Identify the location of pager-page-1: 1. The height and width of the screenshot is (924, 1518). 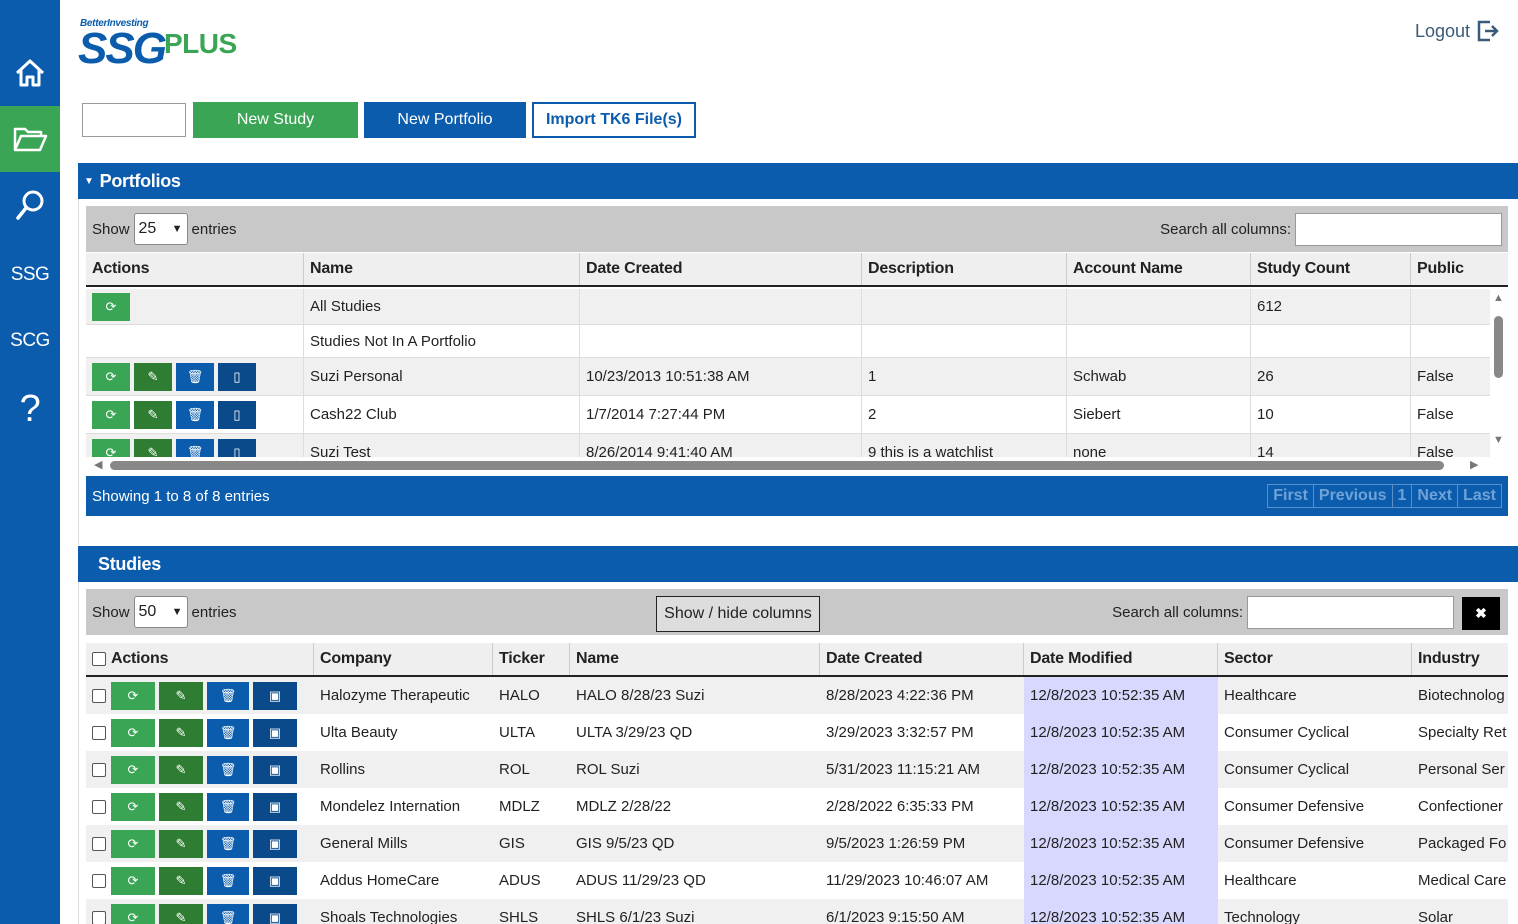
(1403, 496).